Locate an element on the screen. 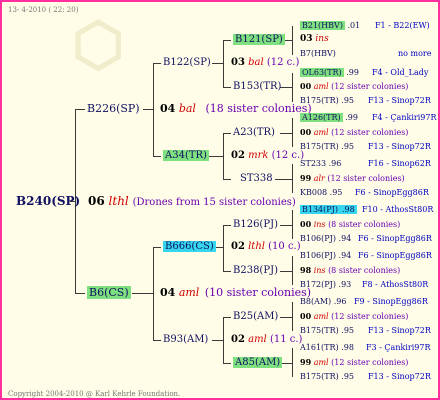 This screenshot has height=400, width=440. gen4-mating: 98 ins (8 sister colonies) is located at coordinates (350, 270).